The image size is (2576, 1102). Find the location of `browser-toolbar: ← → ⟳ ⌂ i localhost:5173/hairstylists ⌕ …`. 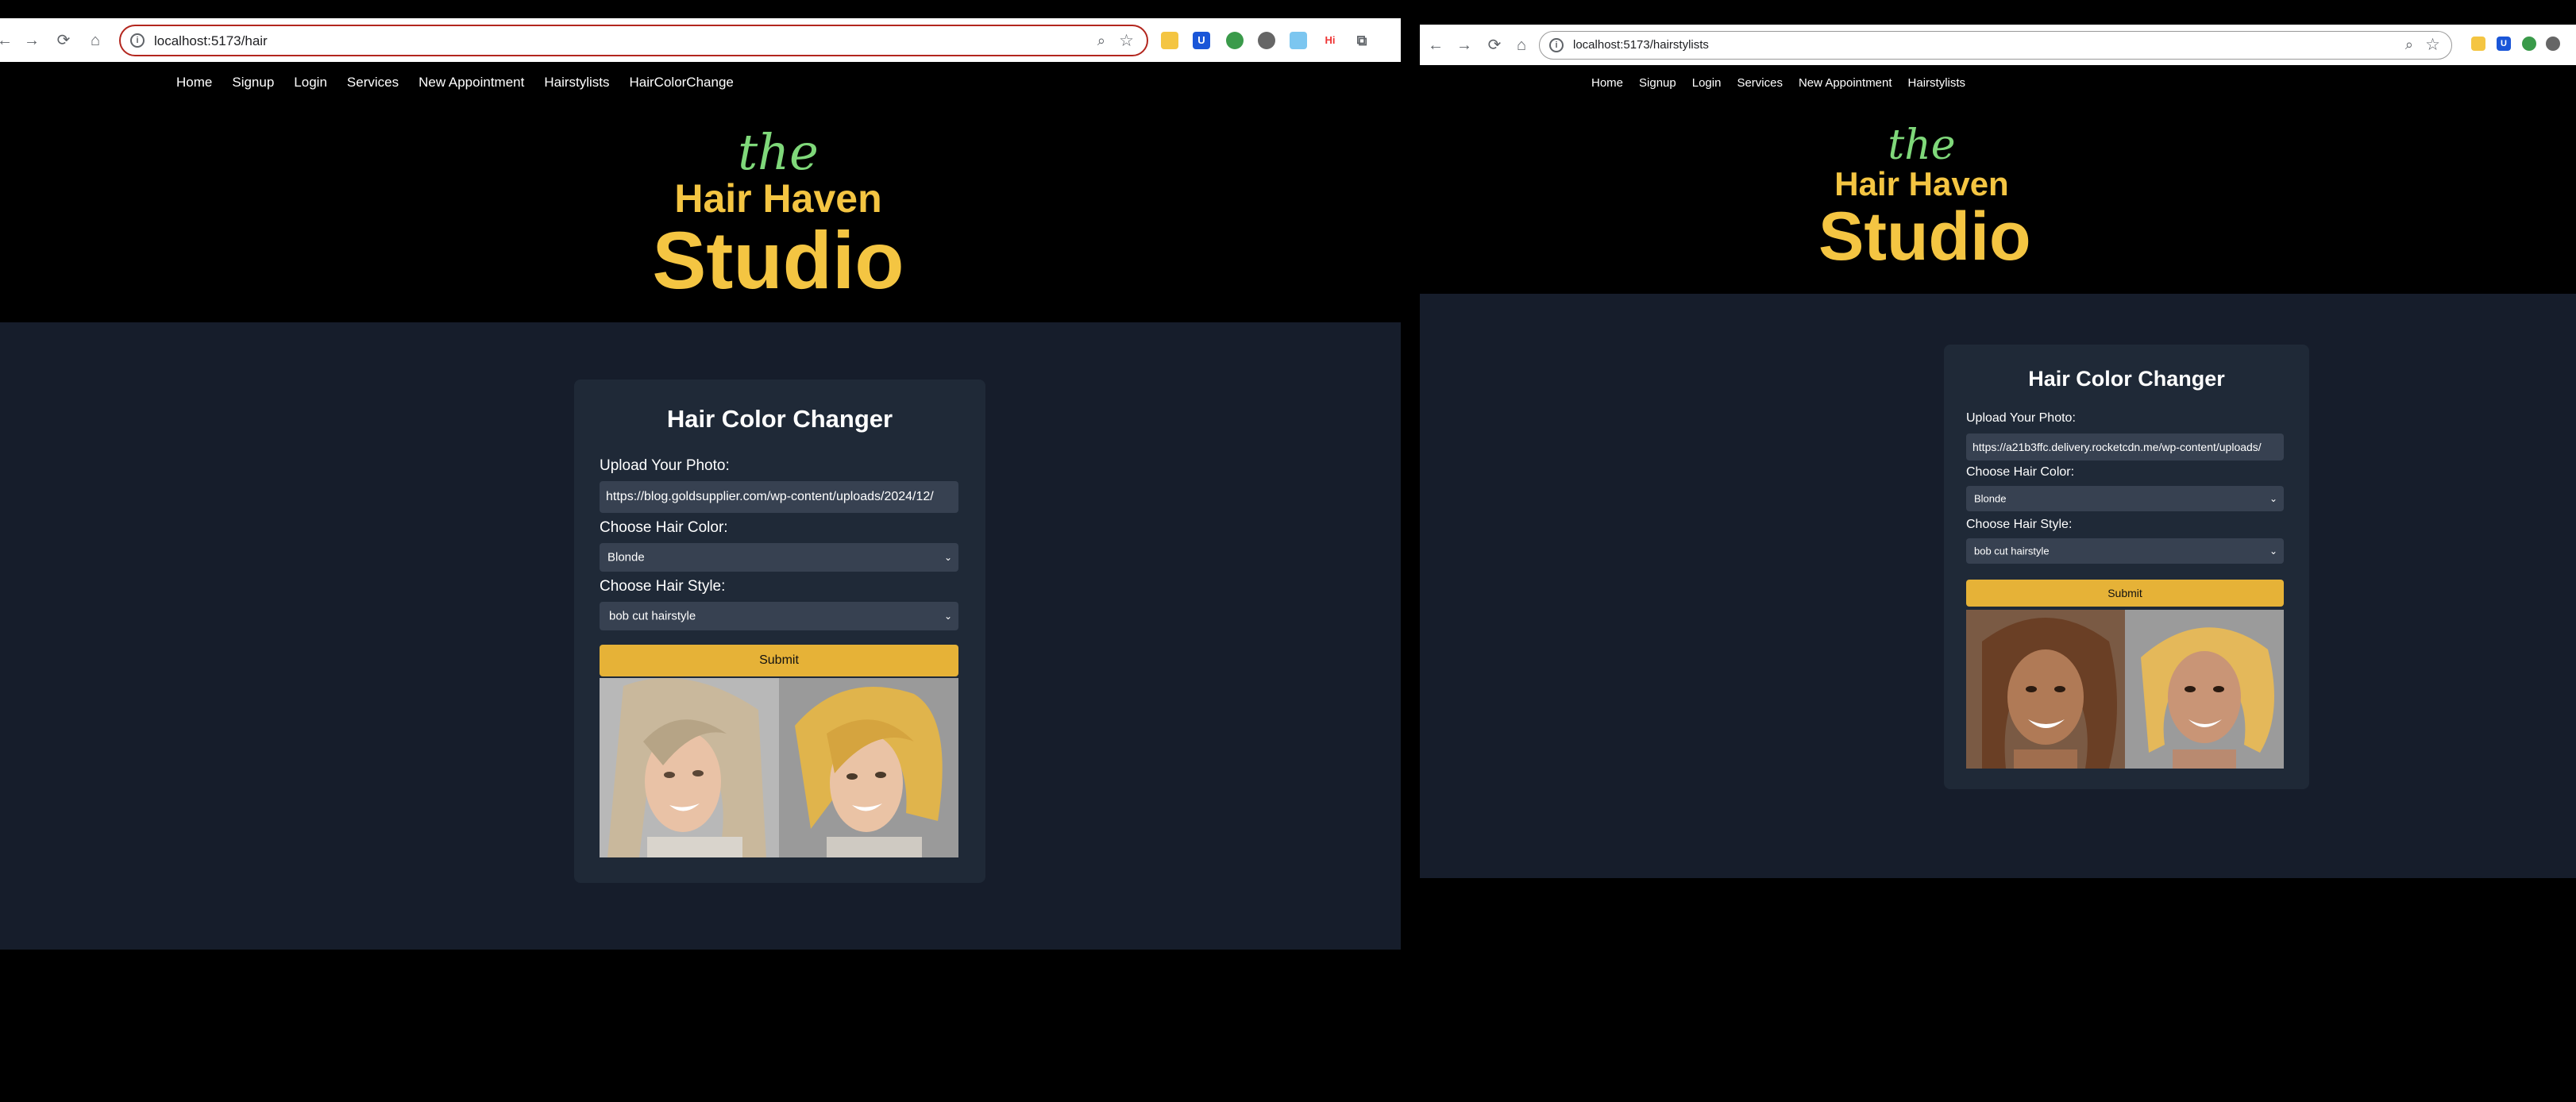

browser-toolbar: ← → ⟳ ⌂ i localhost:5173/hairstylists ⌕ … is located at coordinates (1998, 33).